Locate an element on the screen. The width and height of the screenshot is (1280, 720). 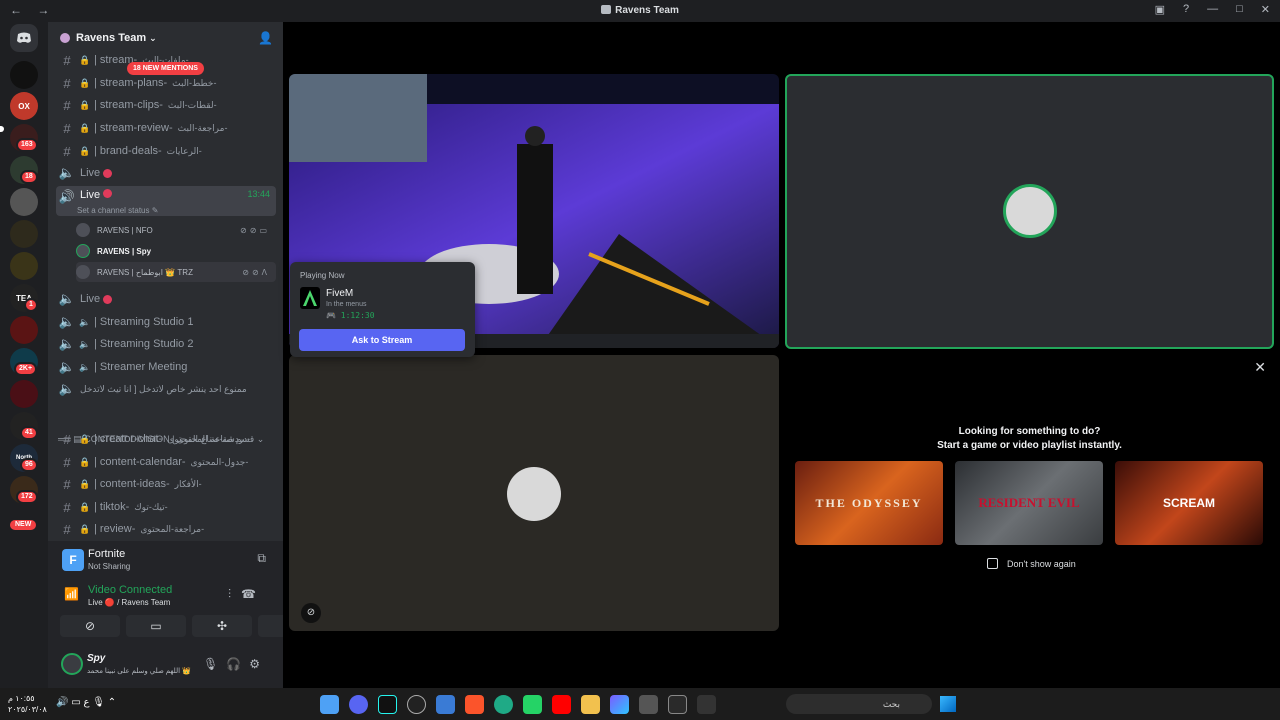
channel-creator-chat: # 🔒 | creator-chat- دردشة-صناع-المحتوى- is located at coordinates (166, 439).